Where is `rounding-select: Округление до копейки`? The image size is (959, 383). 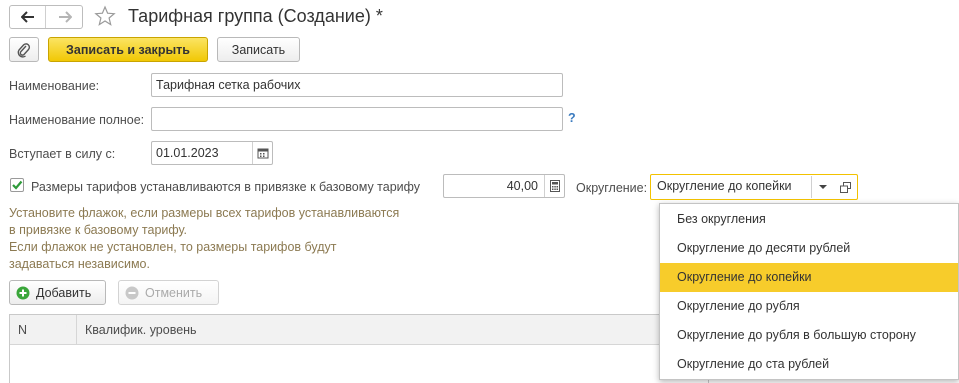
rounding-select: Округление до копейки is located at coordinates (754, 187).